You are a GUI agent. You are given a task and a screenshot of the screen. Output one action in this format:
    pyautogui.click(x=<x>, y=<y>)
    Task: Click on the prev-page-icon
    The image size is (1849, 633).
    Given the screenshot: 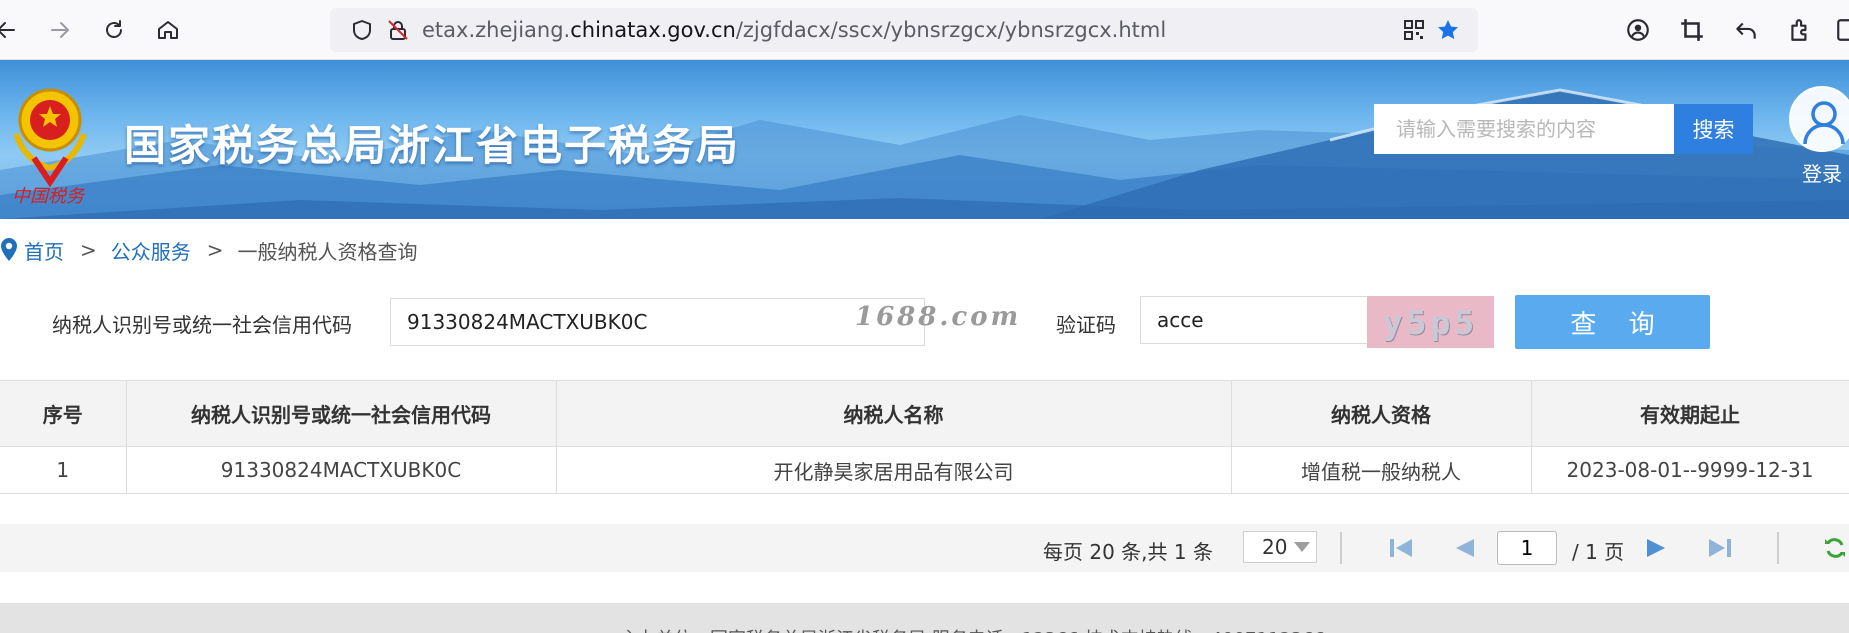 What is the action you would take?
    pyautogui.click(x=1465, y=548)
    